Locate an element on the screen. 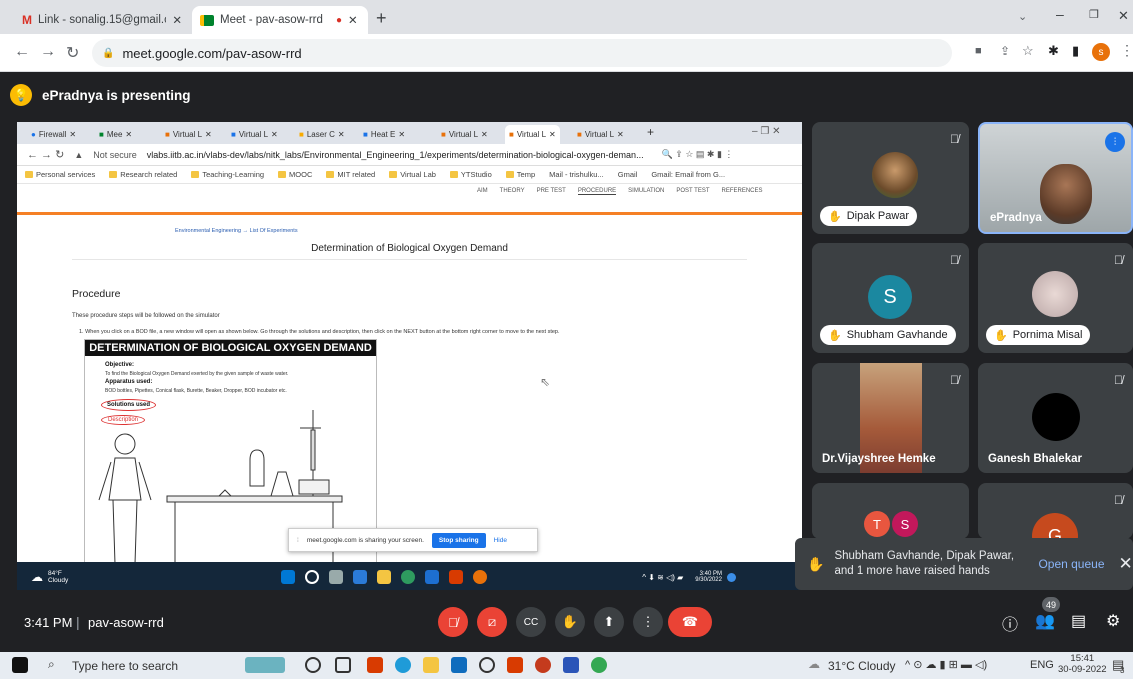 This screenshot has height=679, width=1133. lab-icon: ■ is located at coordinates (365, 134).